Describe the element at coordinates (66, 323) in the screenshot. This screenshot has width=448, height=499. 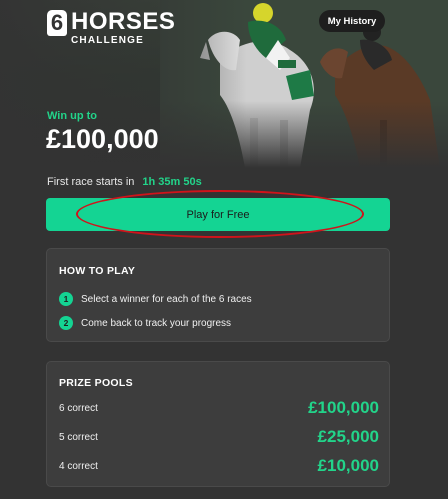
I see `step-number-badge: 2` at that location.